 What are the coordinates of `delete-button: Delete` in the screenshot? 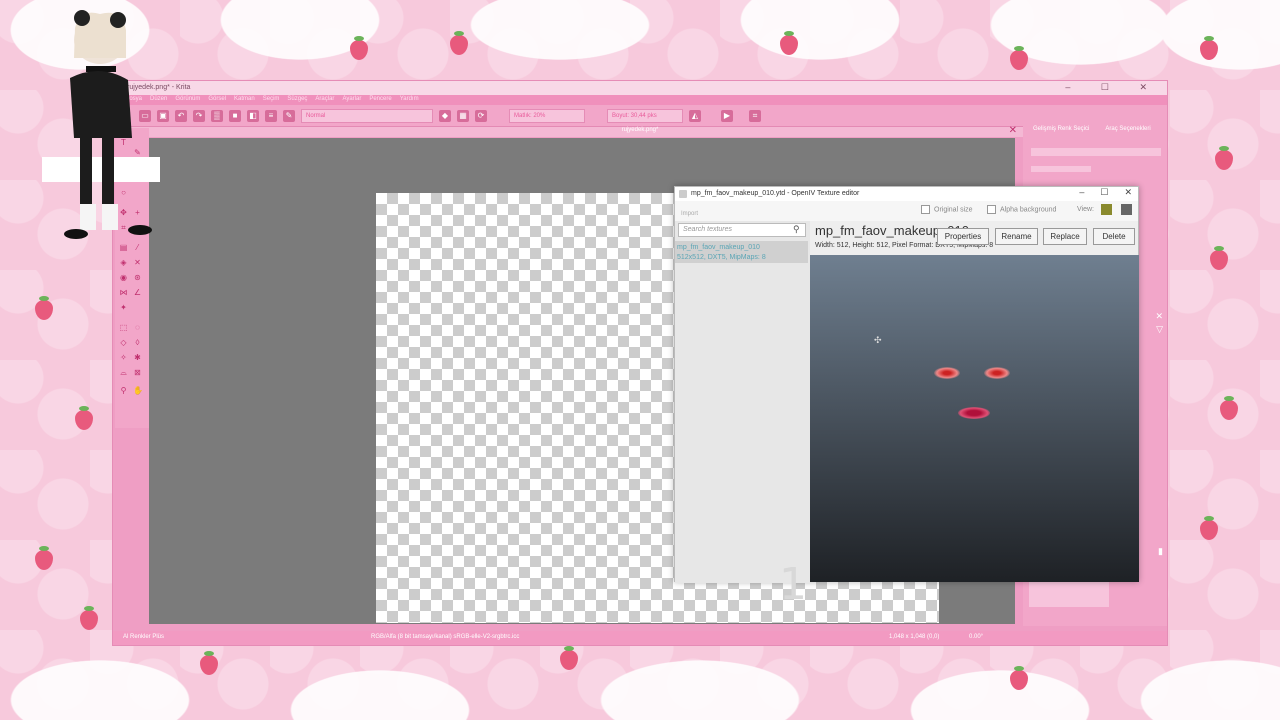 It's located at (1114, 236).